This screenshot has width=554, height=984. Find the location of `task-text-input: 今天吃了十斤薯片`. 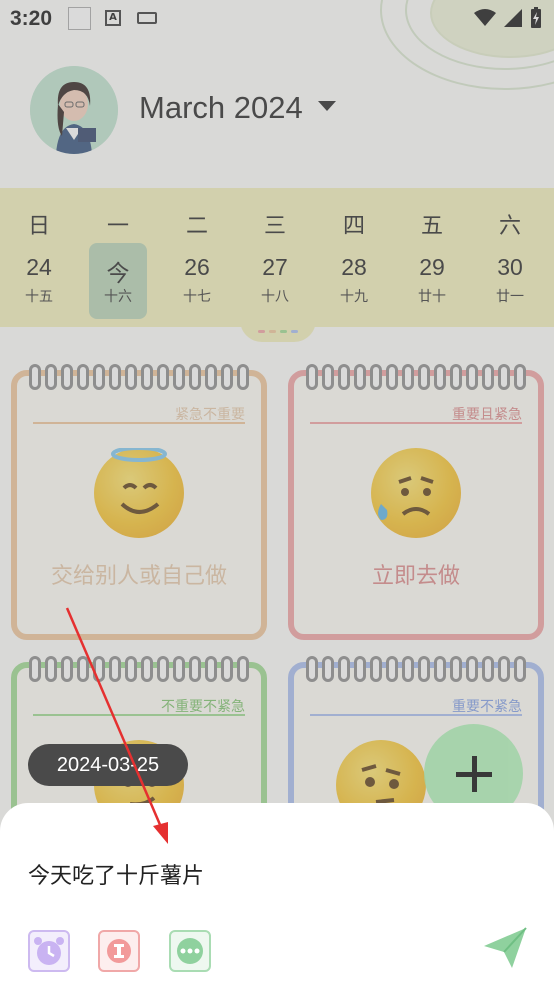

task-text-input: 今天吃了十斤薯片 is located at coordinates (238, 874).